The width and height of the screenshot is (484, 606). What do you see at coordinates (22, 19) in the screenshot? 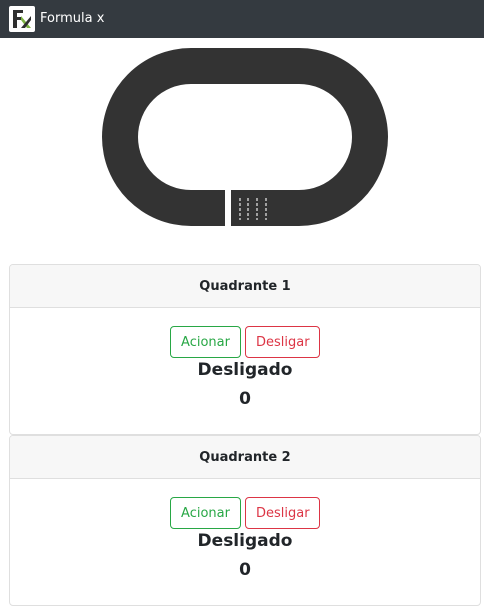
I see `formula-x-logo-icon` at bounding box center [22, 19].